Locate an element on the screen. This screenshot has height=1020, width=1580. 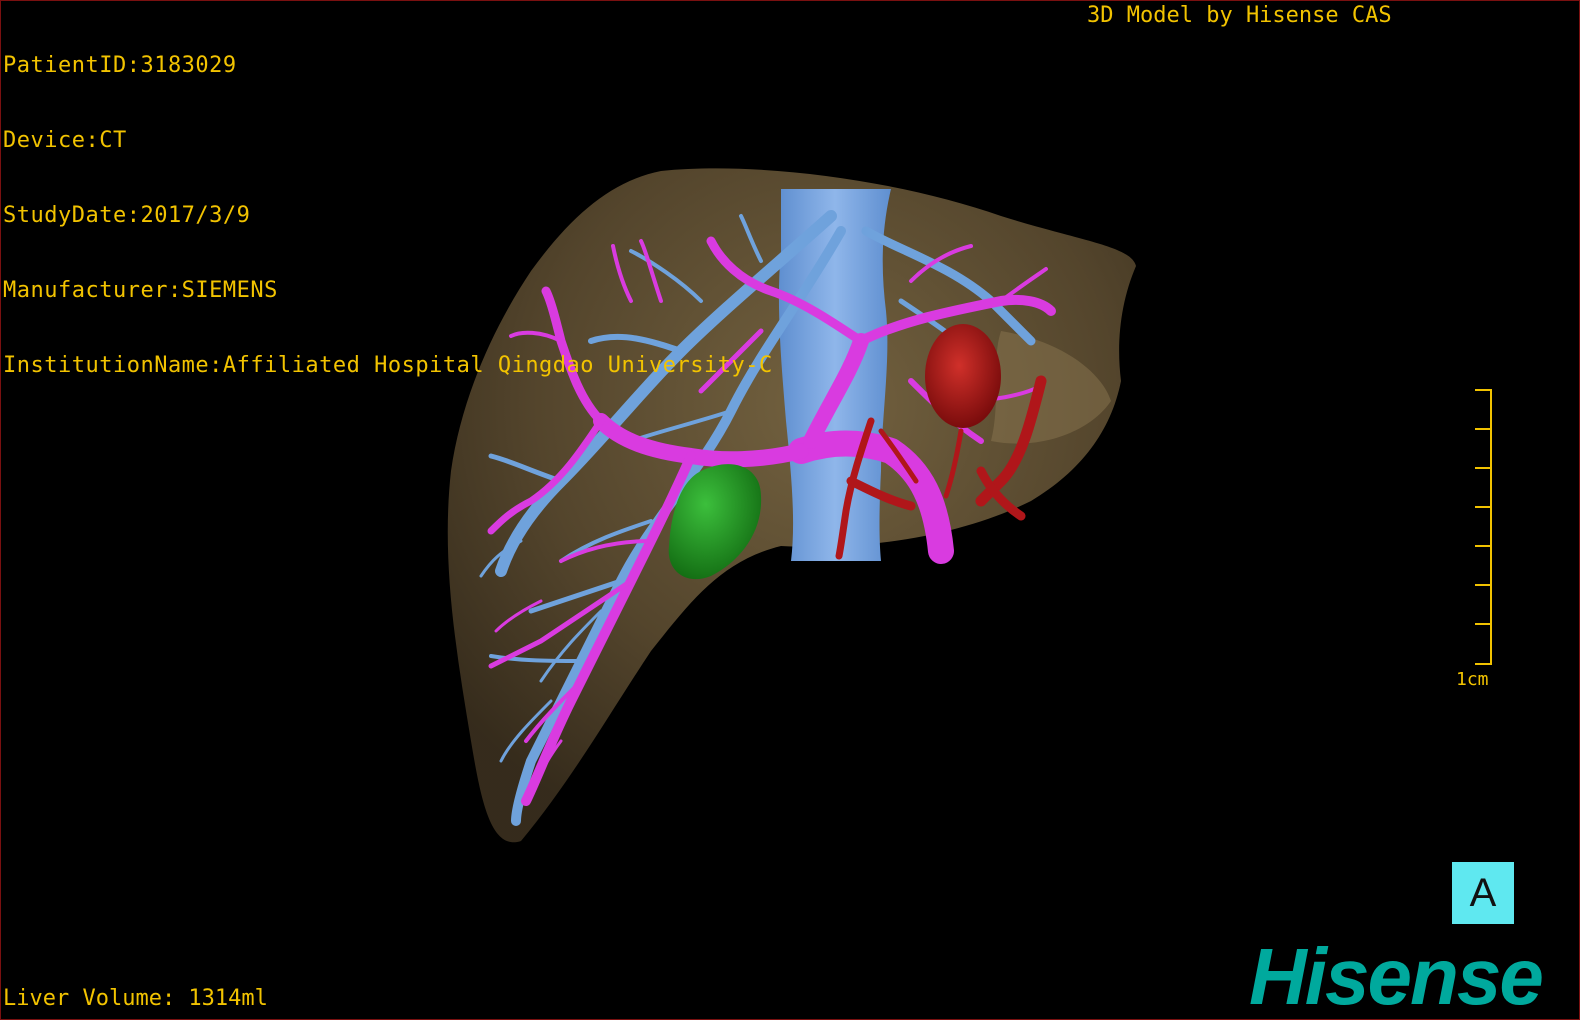
study-date: StudyDate:2017/3/9 is located at coordinates (127, 215).